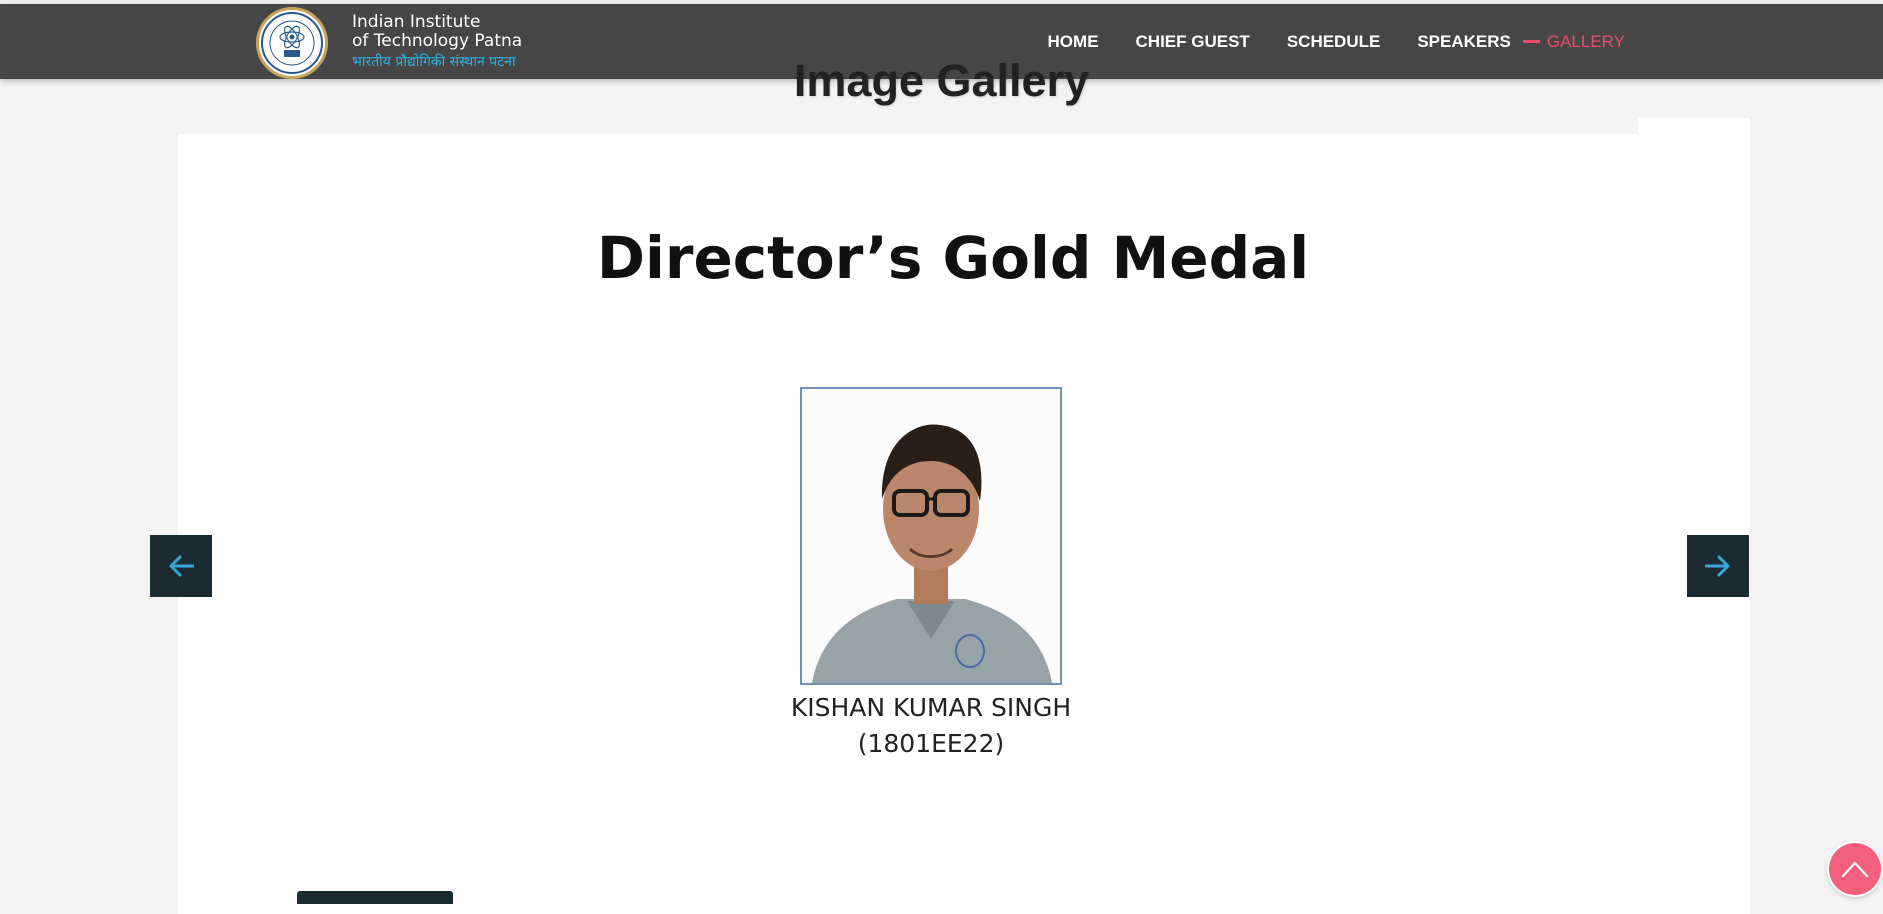 This screenshot has width=1883, height=914. I want to click on student-name: KISHAN KUMAR SINGH, so click(931, 707).